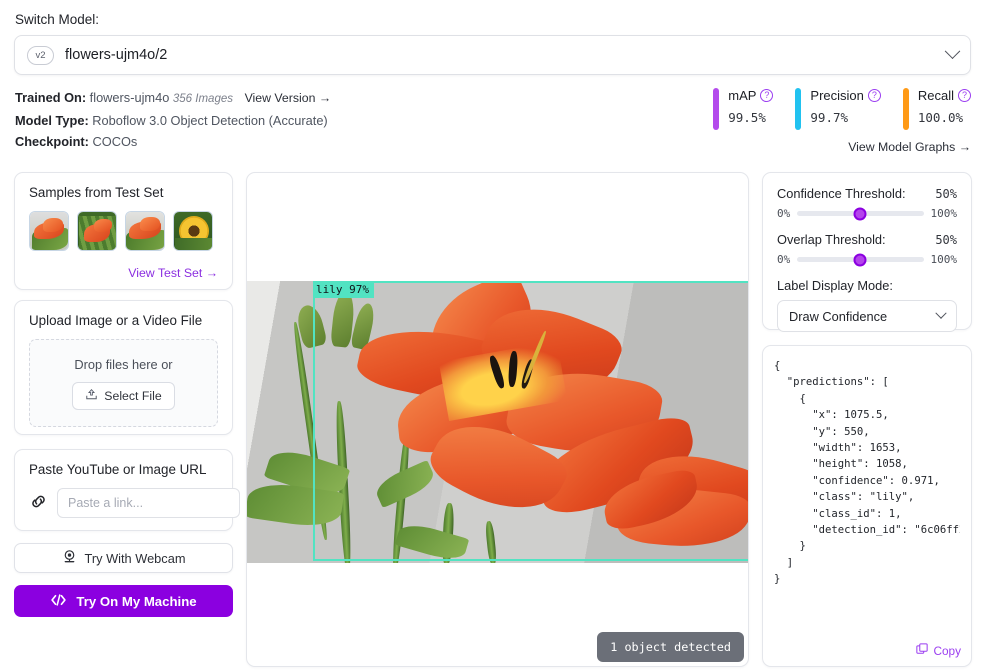  I want to click on trained-on-value: flowers-ujm4o, so click(129, 97).